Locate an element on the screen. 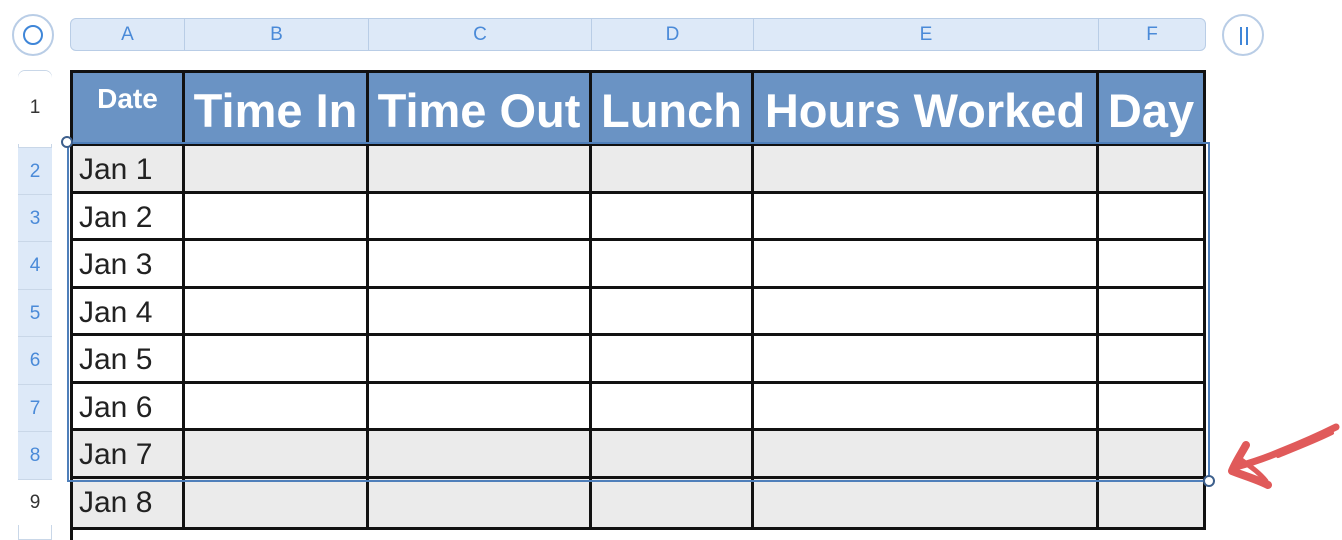 The height and width of the screenshot is (540, 1342). row-header-3: 3 is located at coordinates (35, 217).